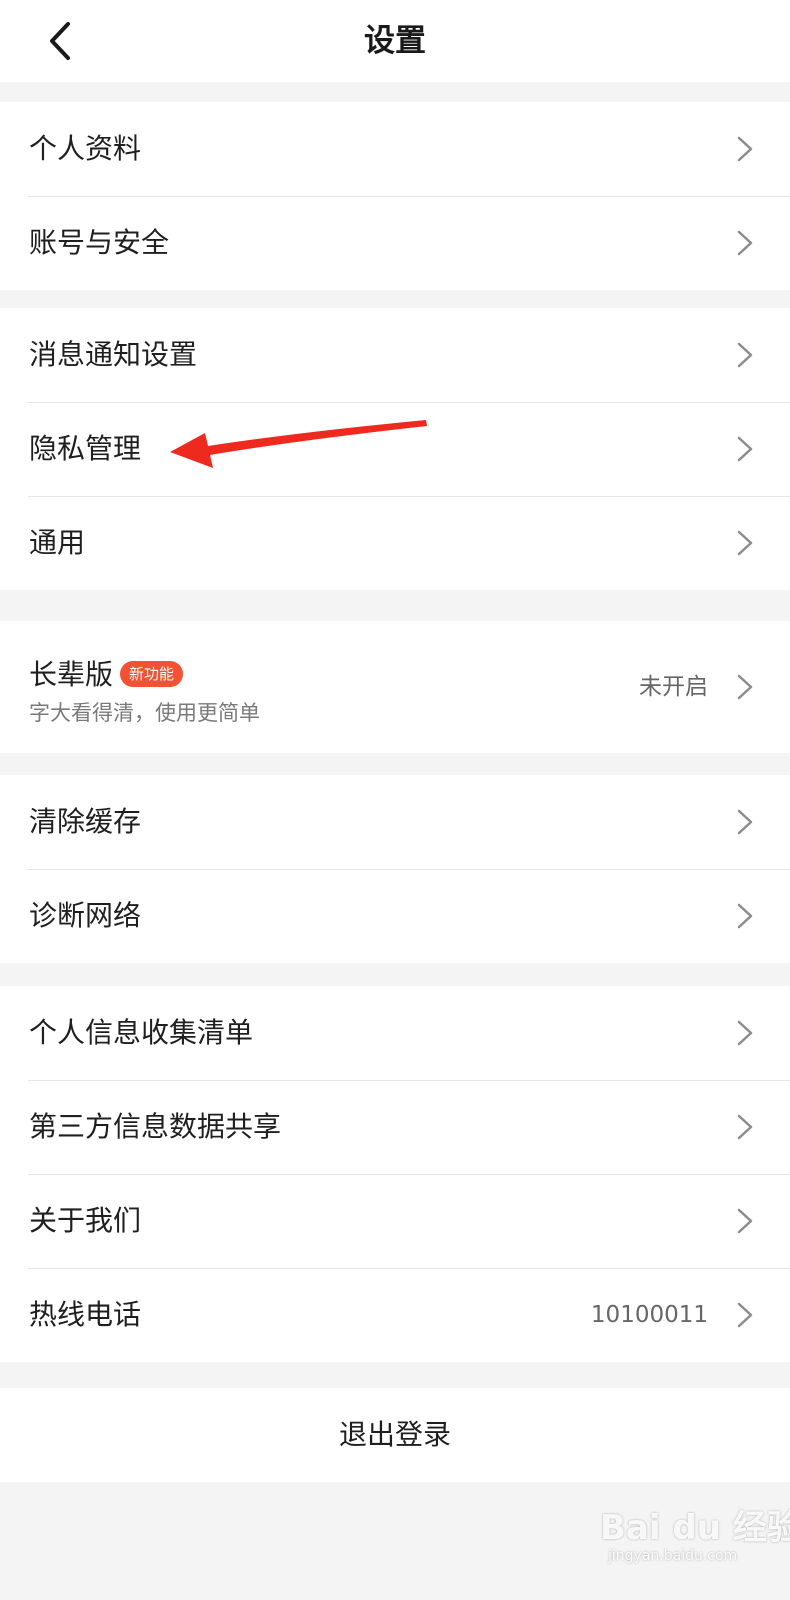  Describe the element at coordinates (395, 243) in the screenshot. I see `settings-item-account-security: 账号与安全` at that location.